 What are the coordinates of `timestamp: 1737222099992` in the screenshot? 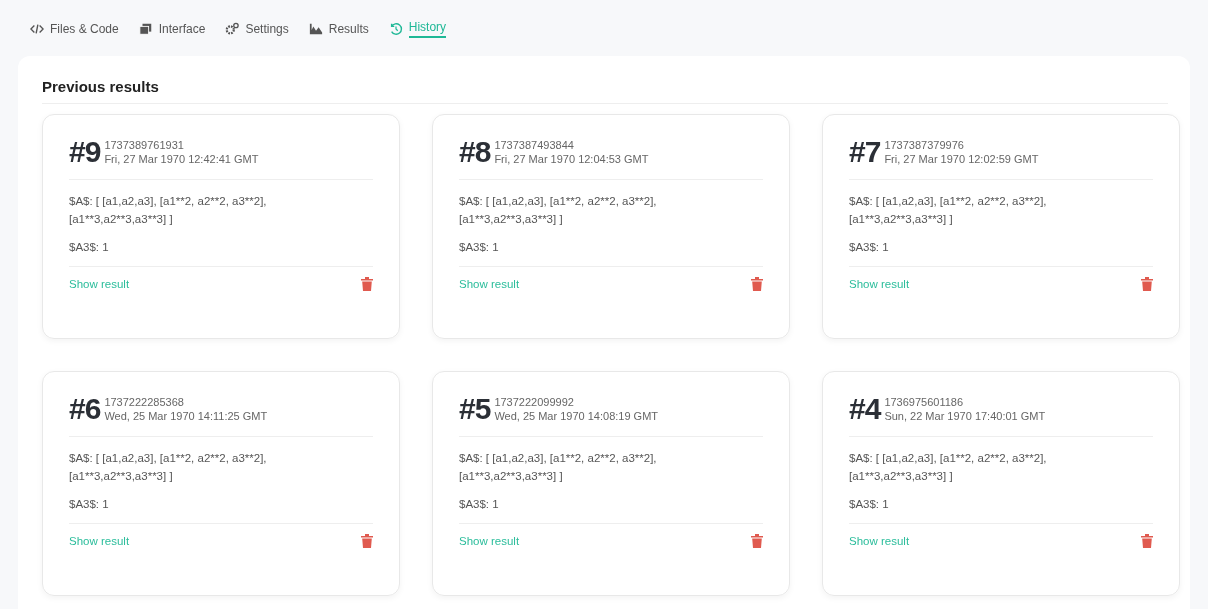 It's located at (534, 402).